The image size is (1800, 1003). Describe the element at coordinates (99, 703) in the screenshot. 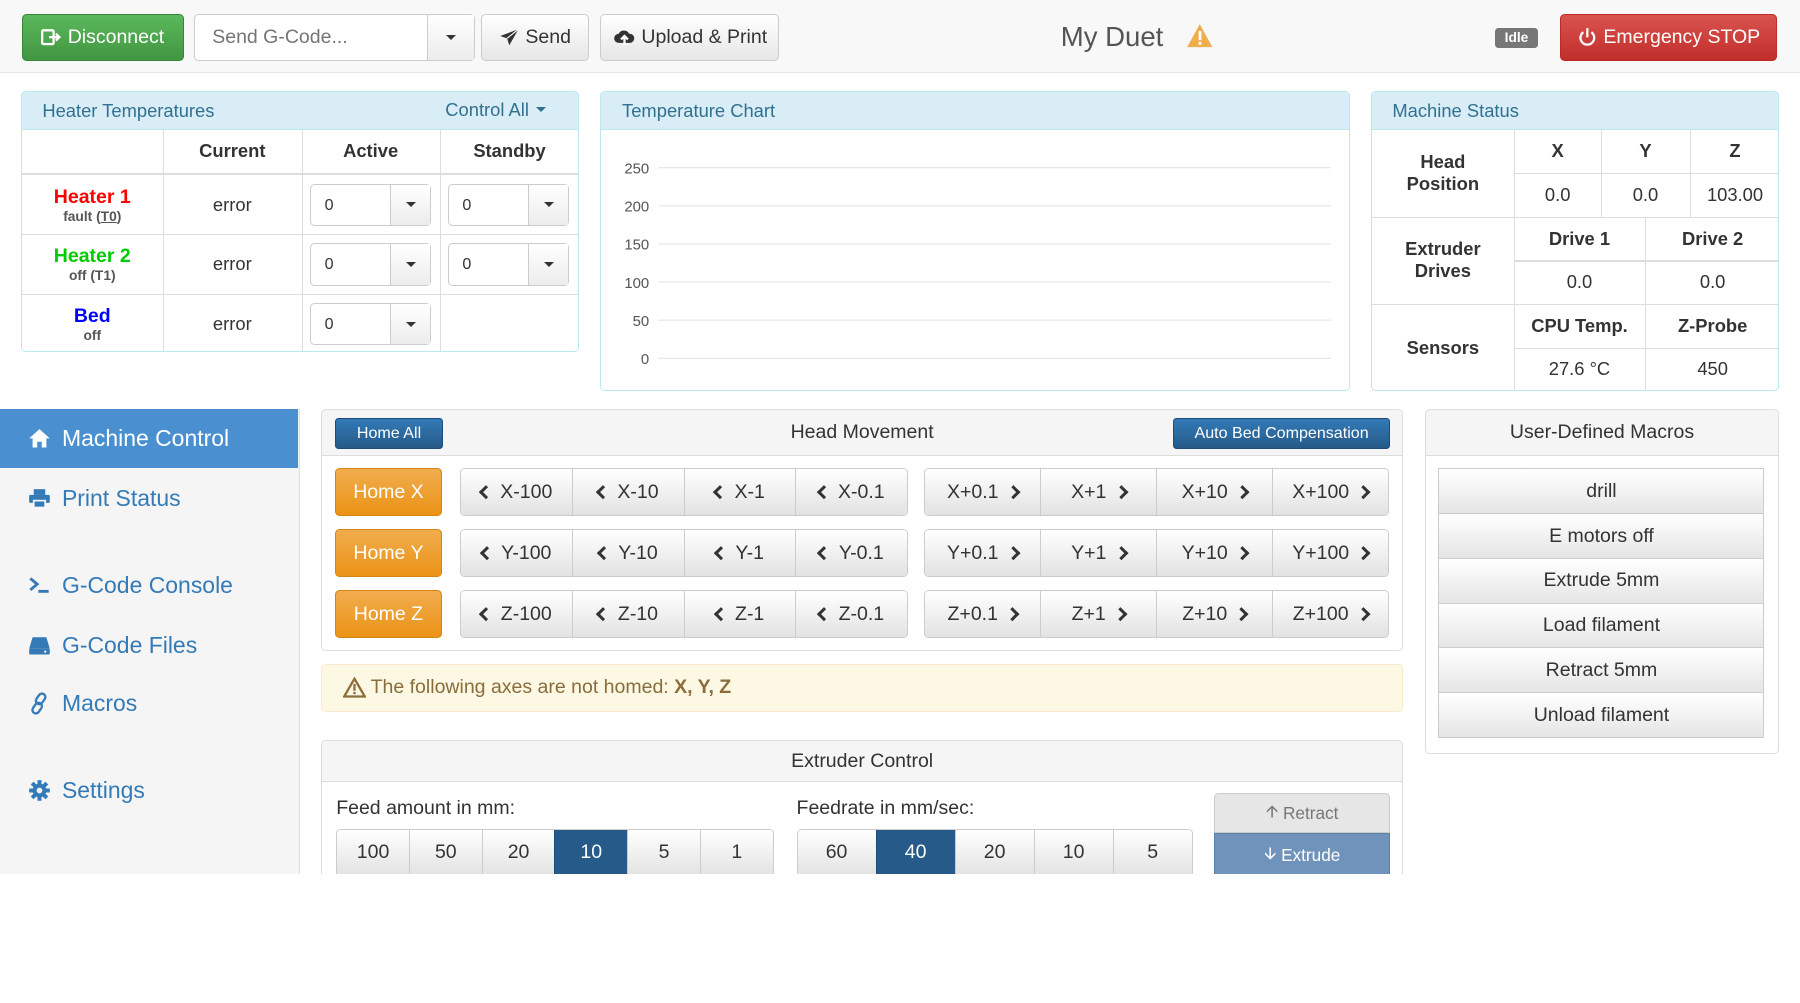

I see `sidebar-item-label: Macros` at that location.